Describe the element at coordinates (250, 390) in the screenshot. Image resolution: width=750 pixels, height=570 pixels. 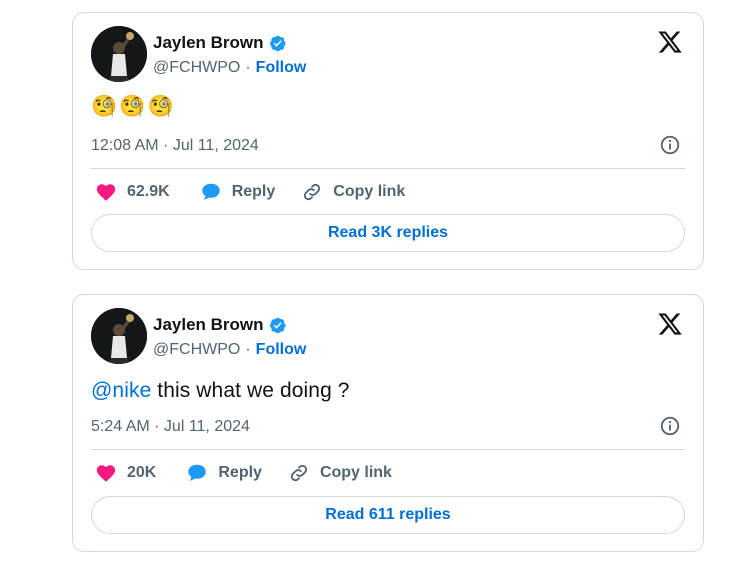
I see `tweet-text: this what we doing ?` at that location.